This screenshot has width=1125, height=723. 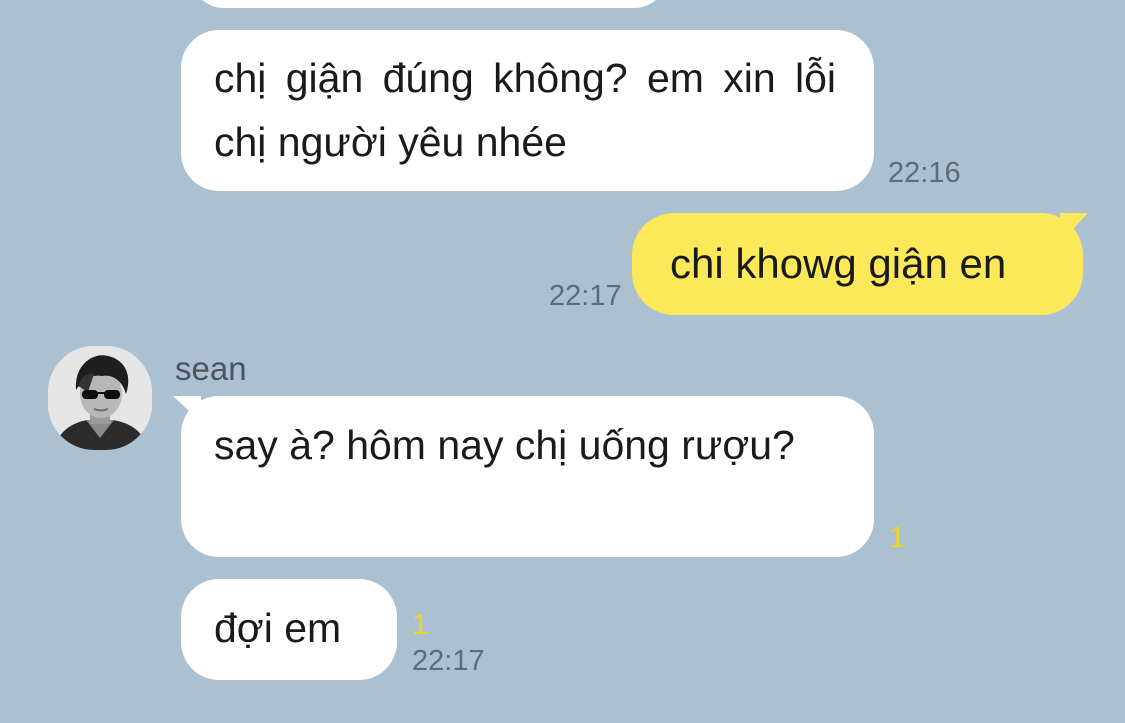 What do you see at coordinates (211, 369) in the screenshot?
I see `sender-name: sean` at bounding box center [211, 369].